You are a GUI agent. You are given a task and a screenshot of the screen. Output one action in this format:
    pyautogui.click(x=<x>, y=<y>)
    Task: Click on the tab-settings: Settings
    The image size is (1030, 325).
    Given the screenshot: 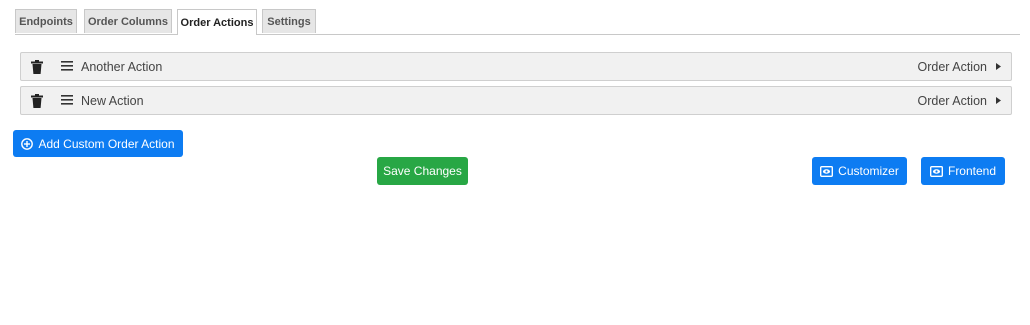 What is the action you would take?
    pyautogui.click(x=289, y=21)
    